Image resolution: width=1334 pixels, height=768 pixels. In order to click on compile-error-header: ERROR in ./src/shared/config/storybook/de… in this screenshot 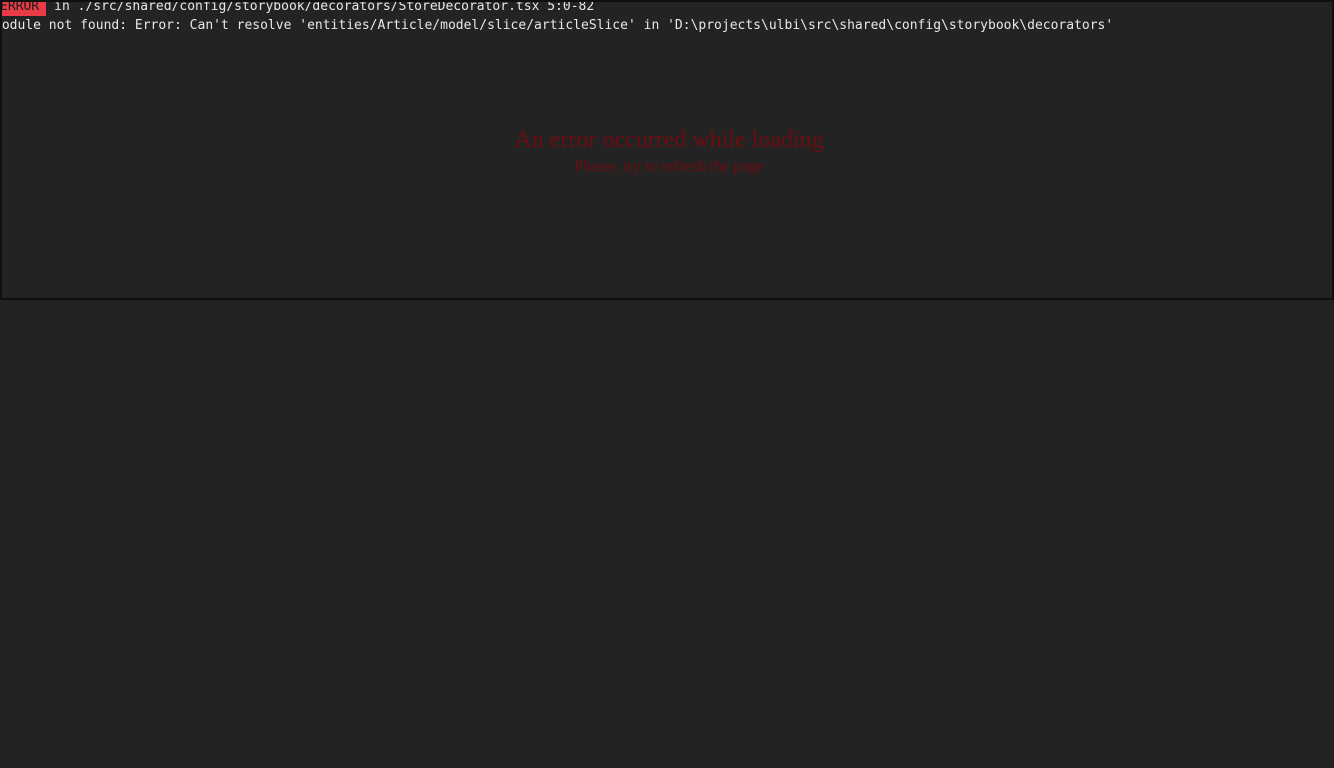, I will do `click(298, 8)`.